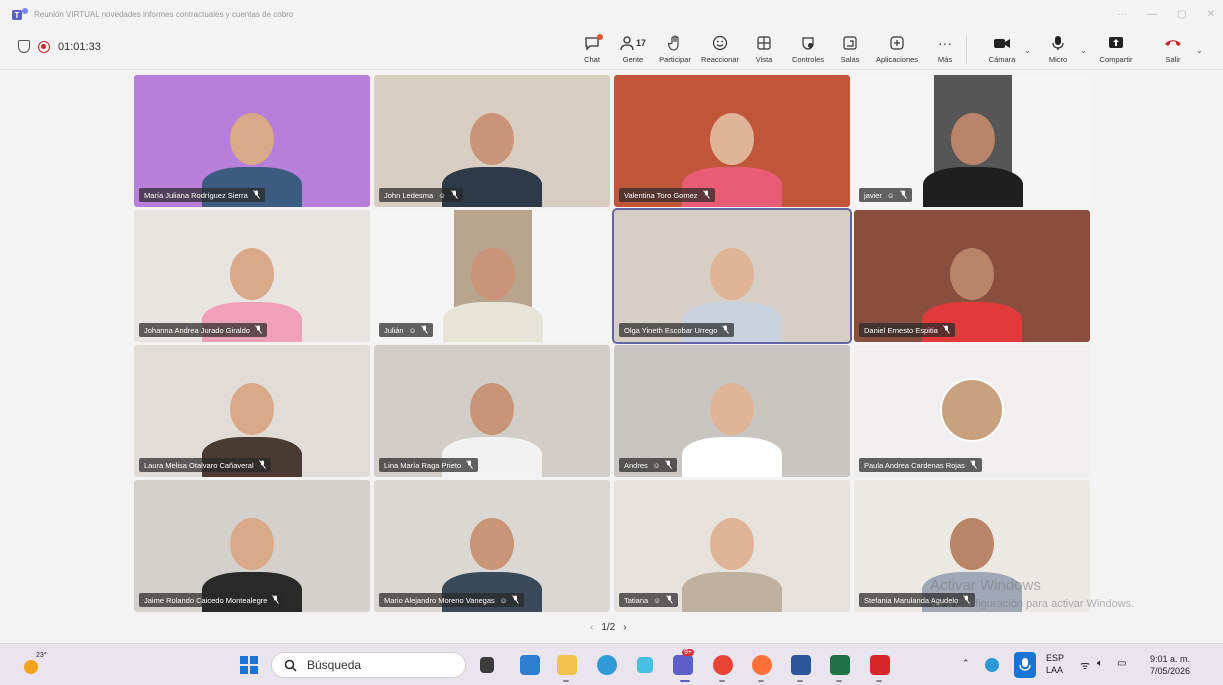  What do you see at coordinates (252, 276) in the screenshot?
I see `participant-tile: Johanna Andrea Jurado Giraldo` at bounding box center [252, 276].